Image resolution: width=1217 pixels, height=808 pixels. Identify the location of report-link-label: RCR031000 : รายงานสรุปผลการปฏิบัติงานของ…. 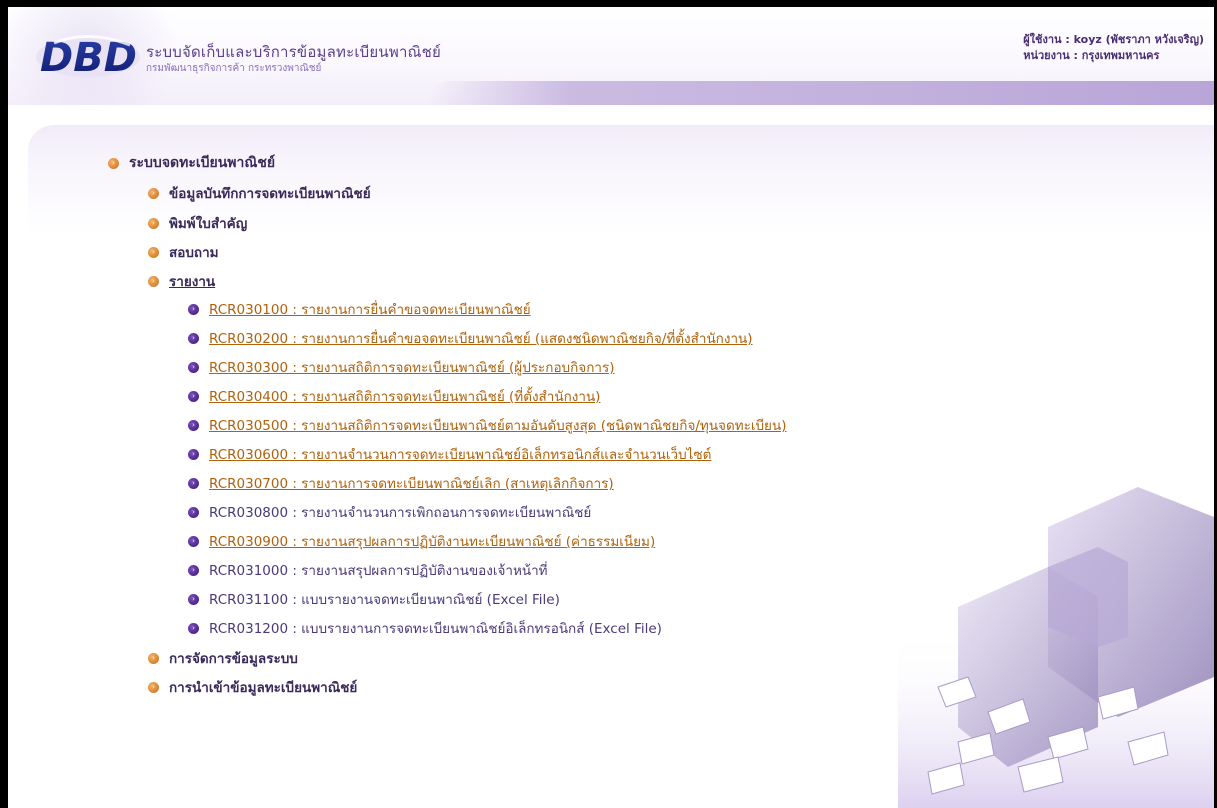
(378, 571).